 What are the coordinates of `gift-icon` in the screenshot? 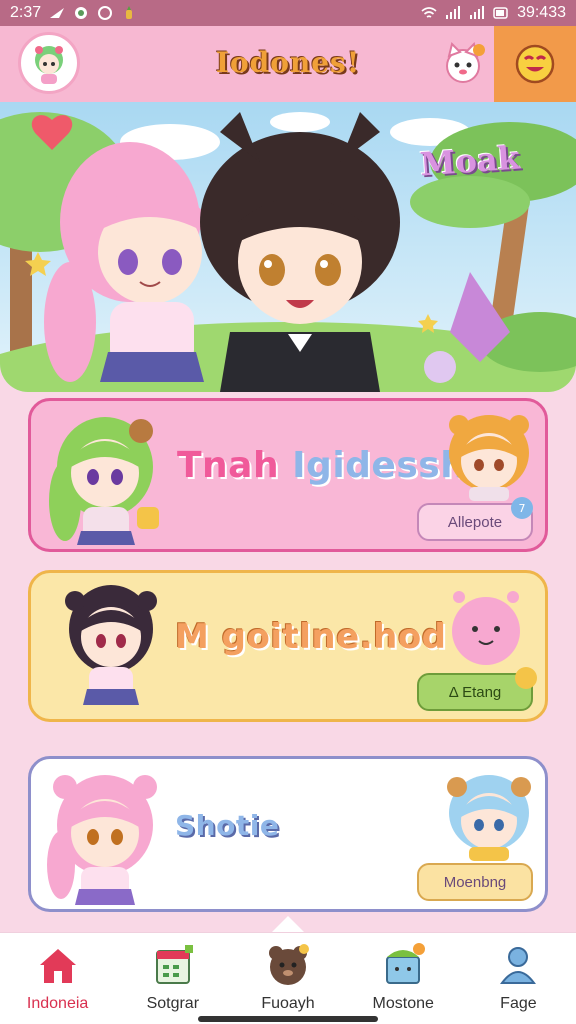 It's located at (406, 963).